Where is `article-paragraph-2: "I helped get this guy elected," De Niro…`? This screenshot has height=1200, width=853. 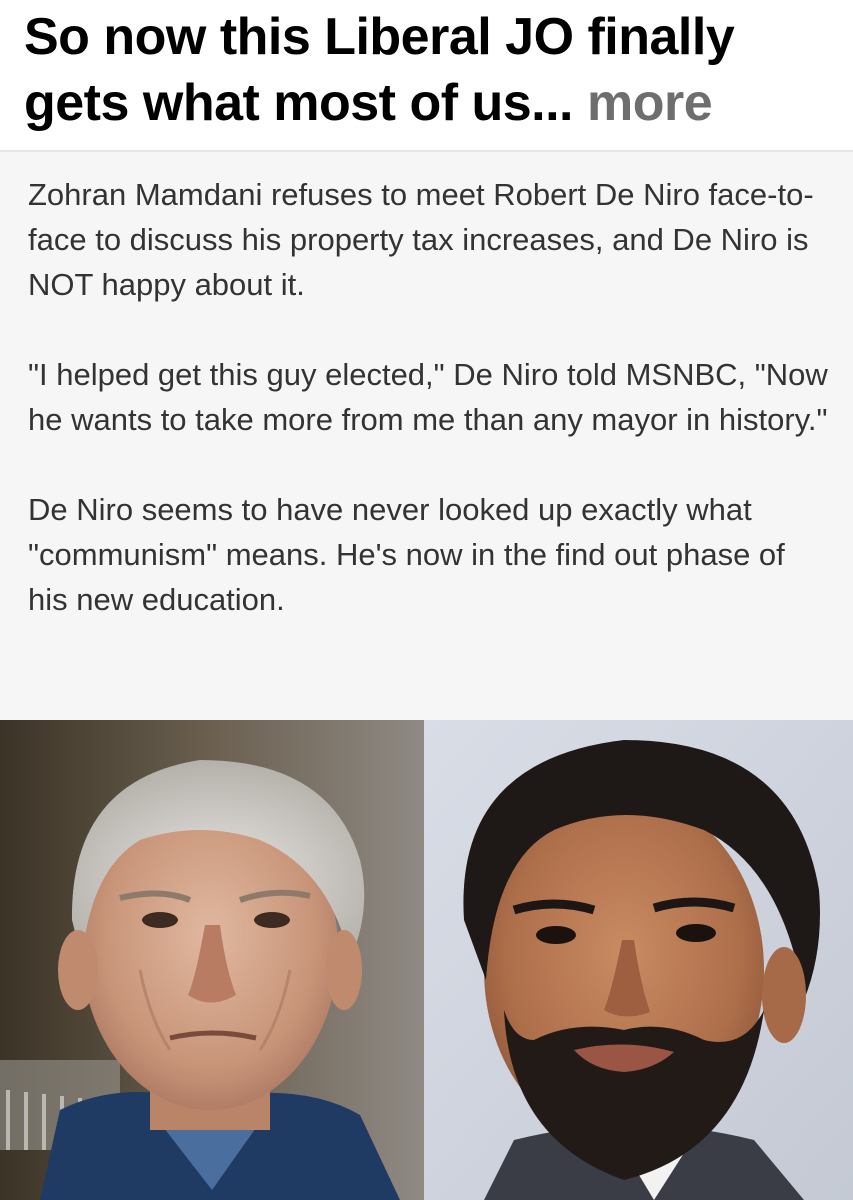
article-paragraph-2: "I helped get this guy elected," De Niro… is located at coordinates (428, 397).